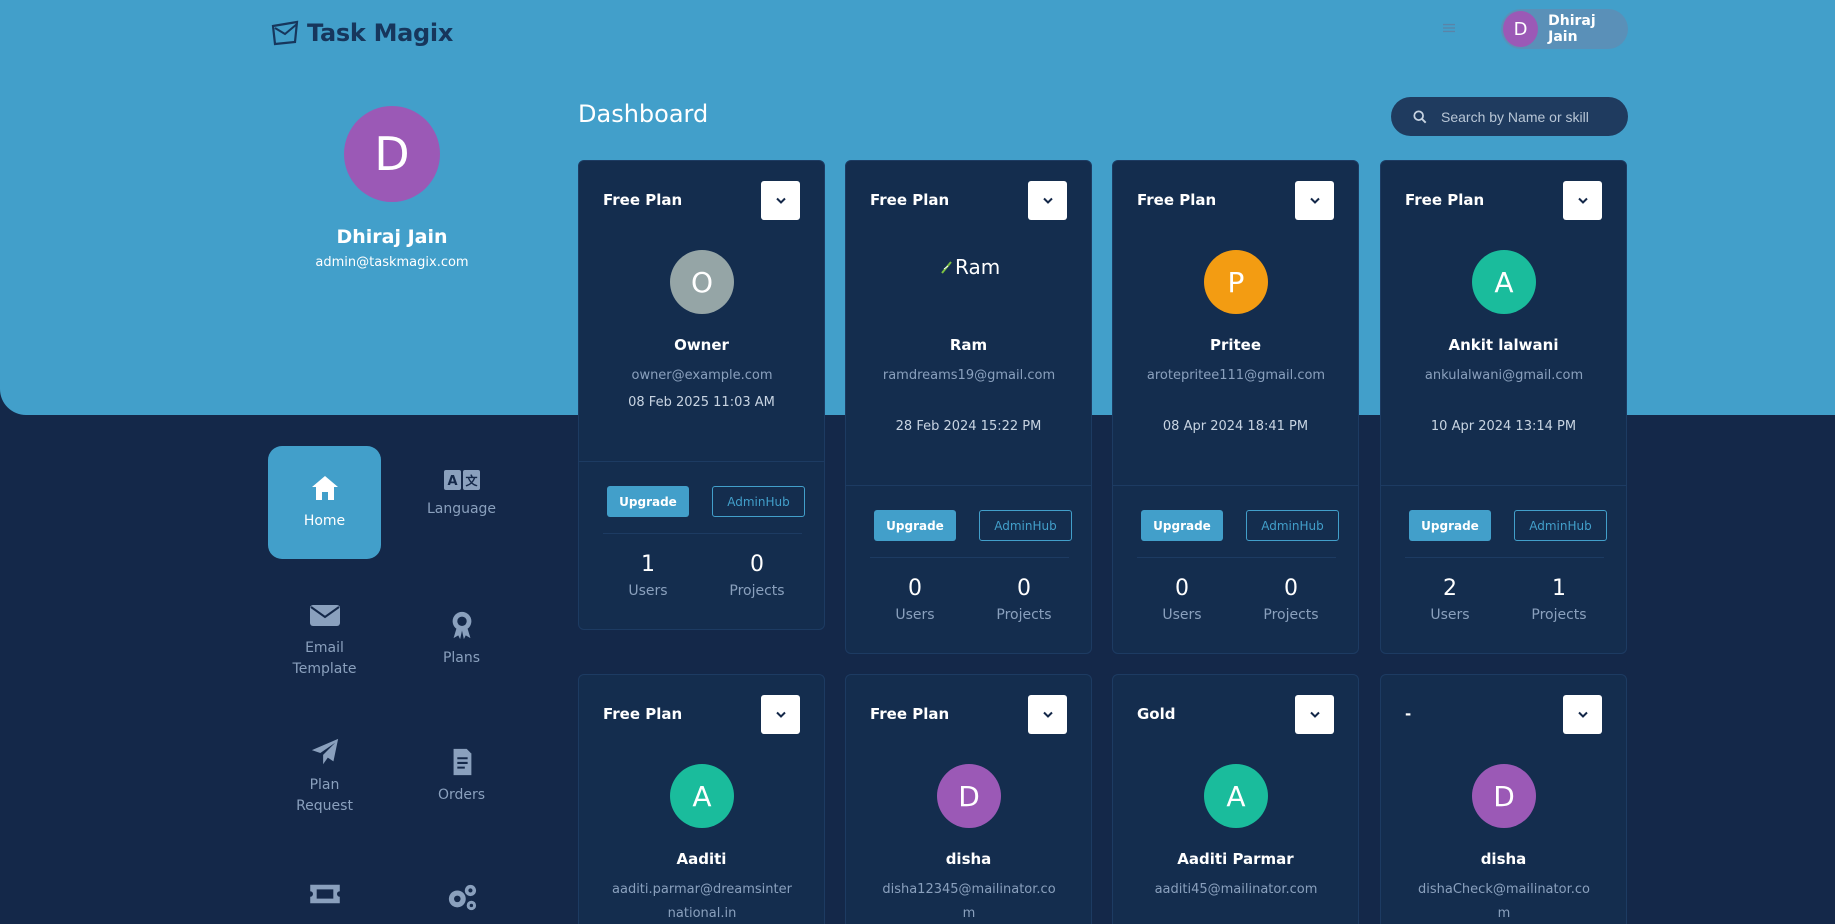  What do you see at coordinates (324, 890) in the screenshot?
I see `sidebar-item-ticket` at bounding box center [324, 890].